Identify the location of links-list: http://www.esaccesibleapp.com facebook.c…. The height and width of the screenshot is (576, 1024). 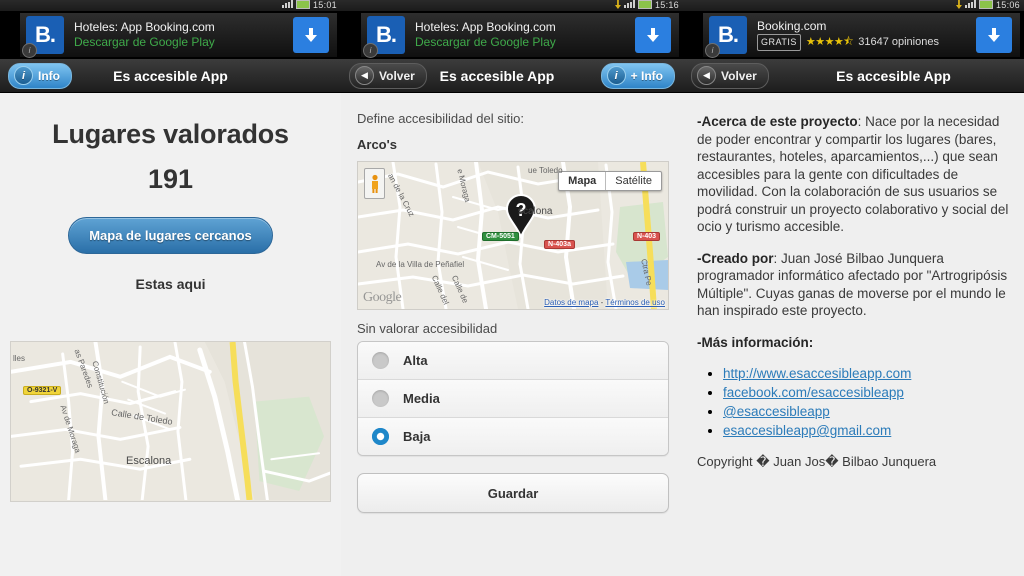
(853, 402).